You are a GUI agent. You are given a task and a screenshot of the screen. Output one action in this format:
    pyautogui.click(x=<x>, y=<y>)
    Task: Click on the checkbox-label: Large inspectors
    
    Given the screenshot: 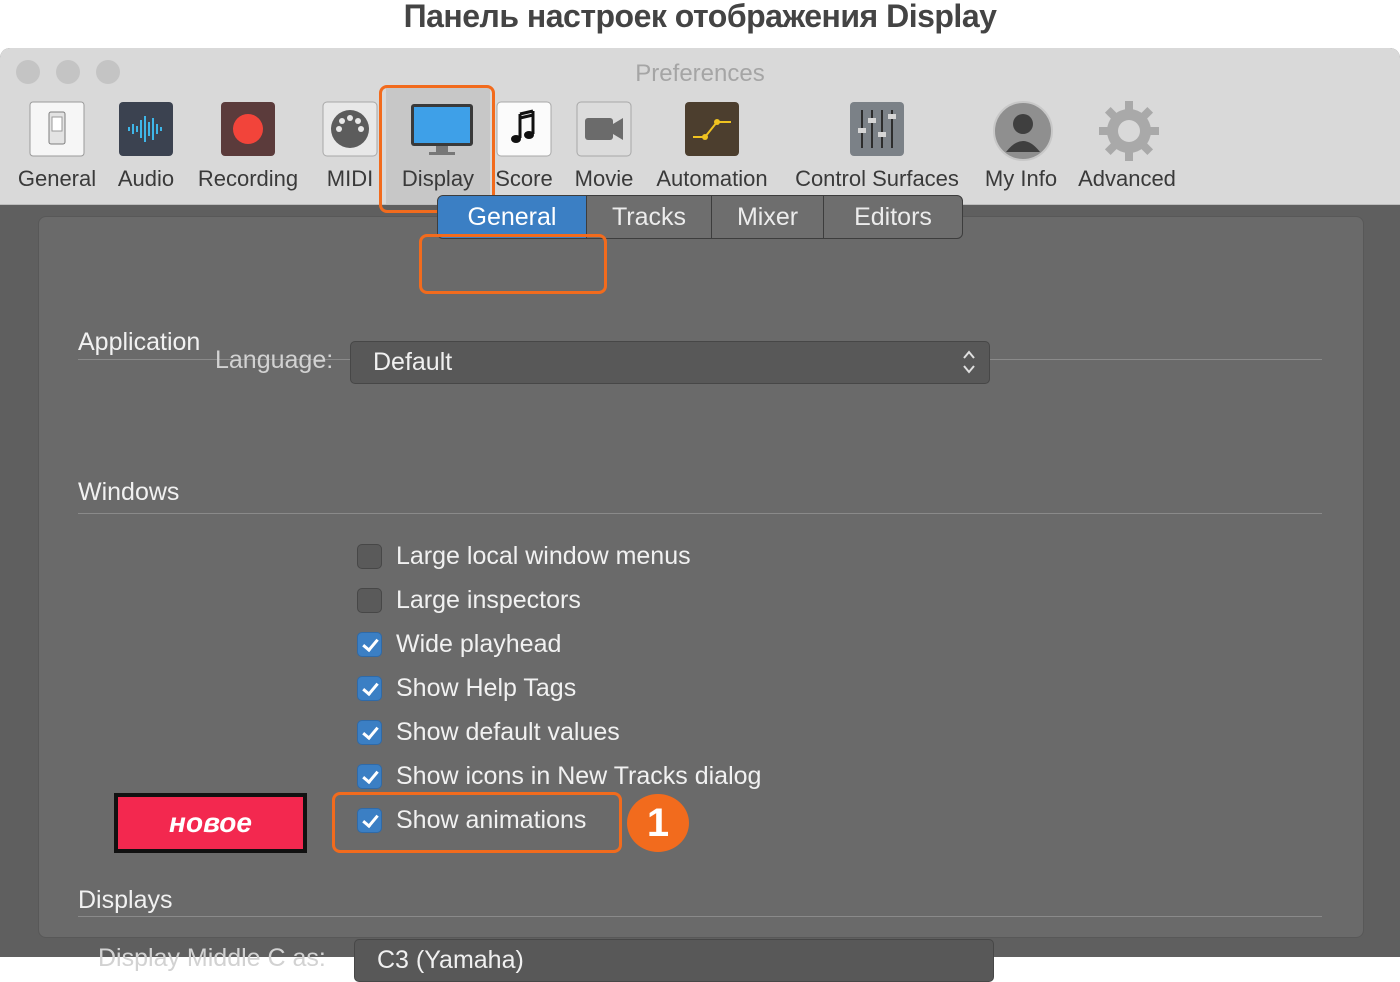 What is the action you would take?
    pyautogui.click(x=488, y=599)
    